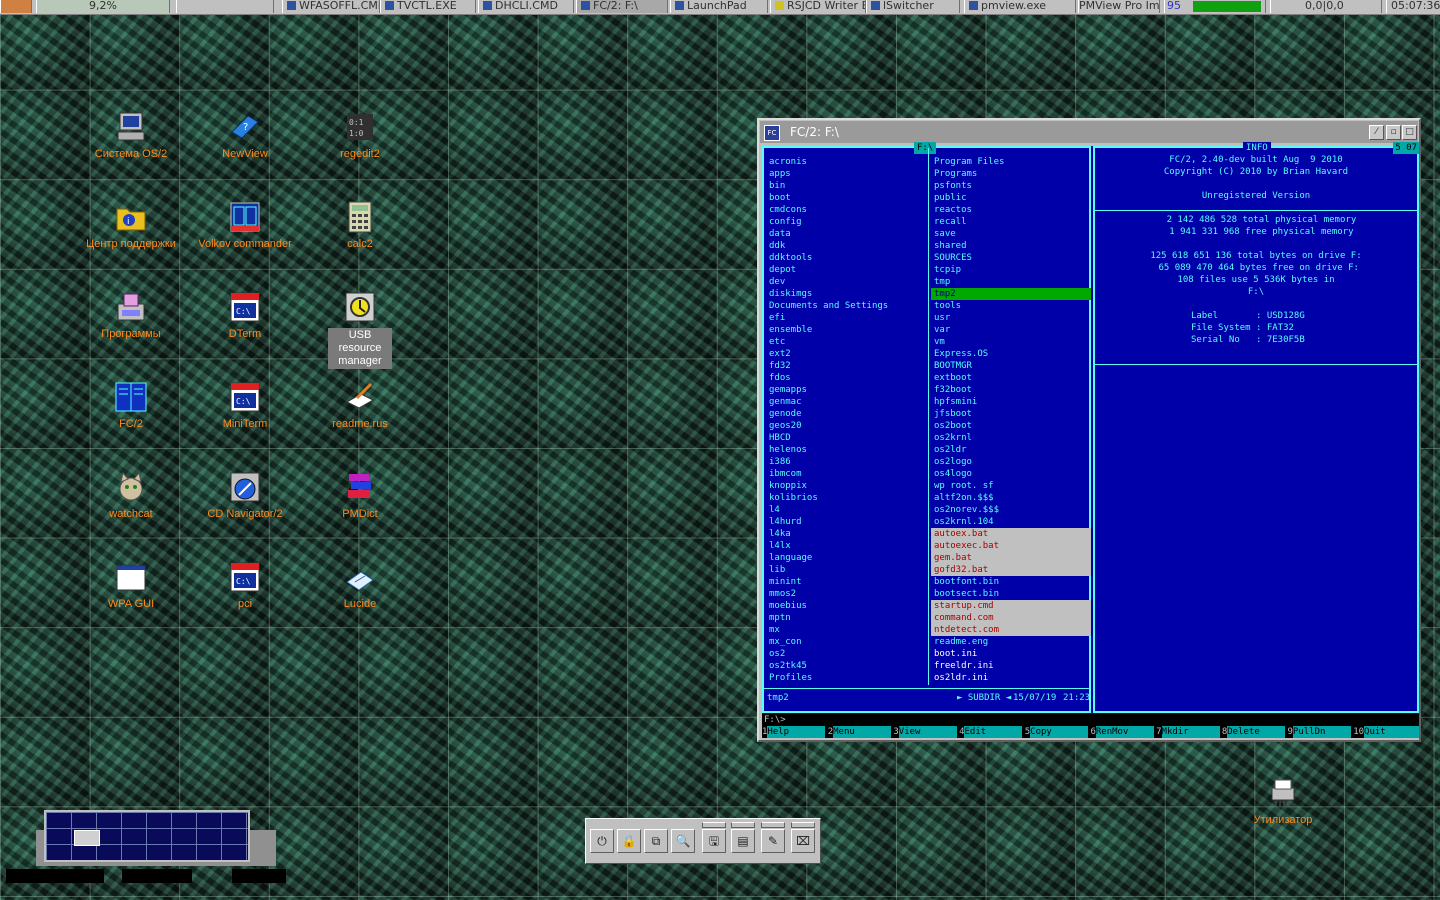  What do you see at coordinates (773, 841) in the screenshot?
I see `help-icon: ✎` at bounding box center [773, 841].